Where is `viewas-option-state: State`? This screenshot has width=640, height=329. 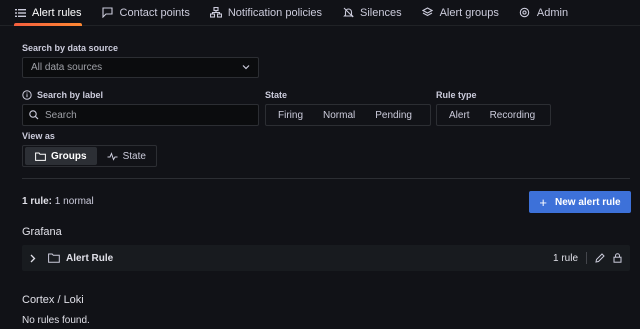
viewas-option-state: State is located at coordinates (126, 156).